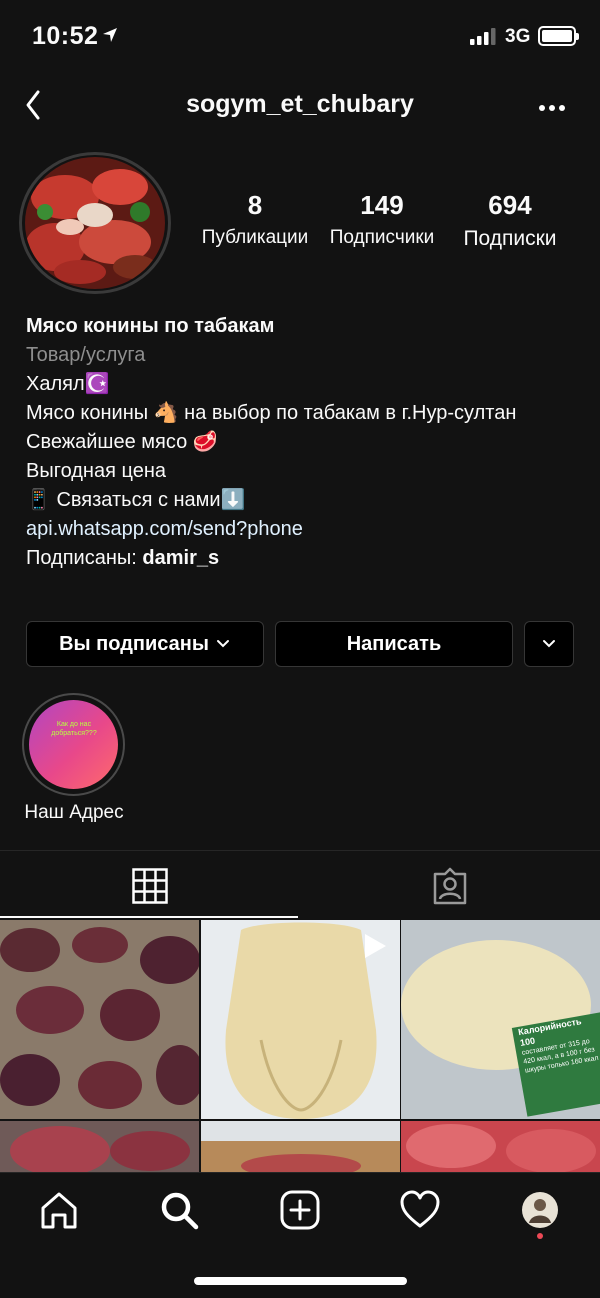  I want to click on following-button: Вы подписаны, so click(145, 644).